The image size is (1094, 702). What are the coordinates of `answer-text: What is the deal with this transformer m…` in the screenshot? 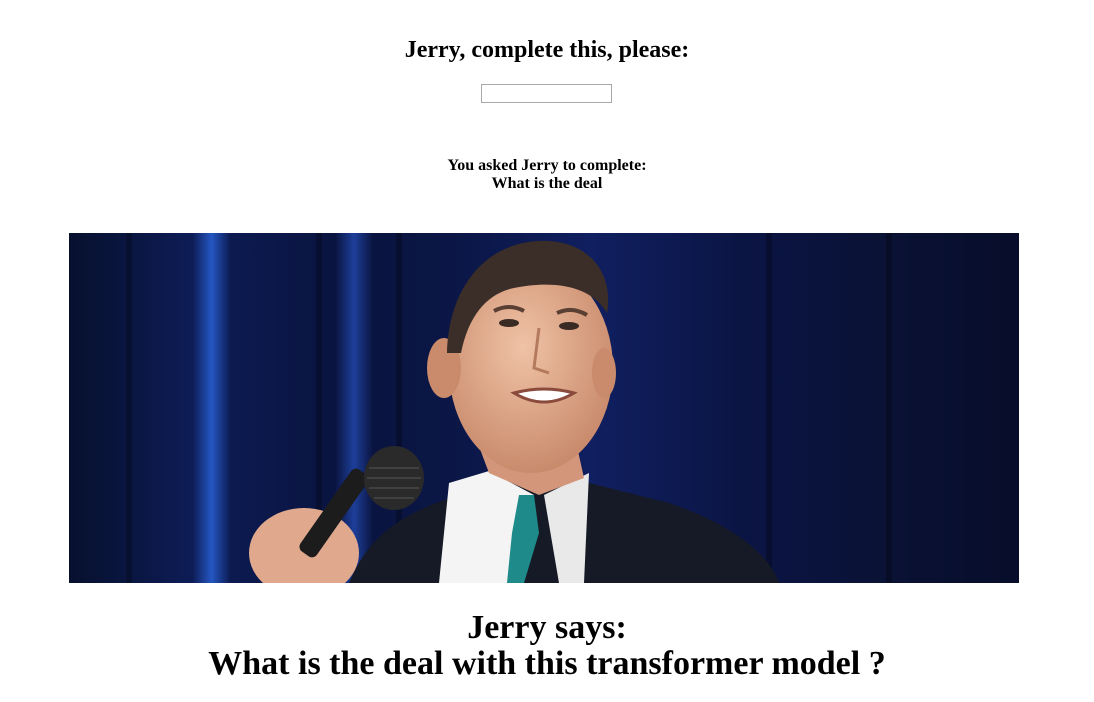 It's located at (547, 663).